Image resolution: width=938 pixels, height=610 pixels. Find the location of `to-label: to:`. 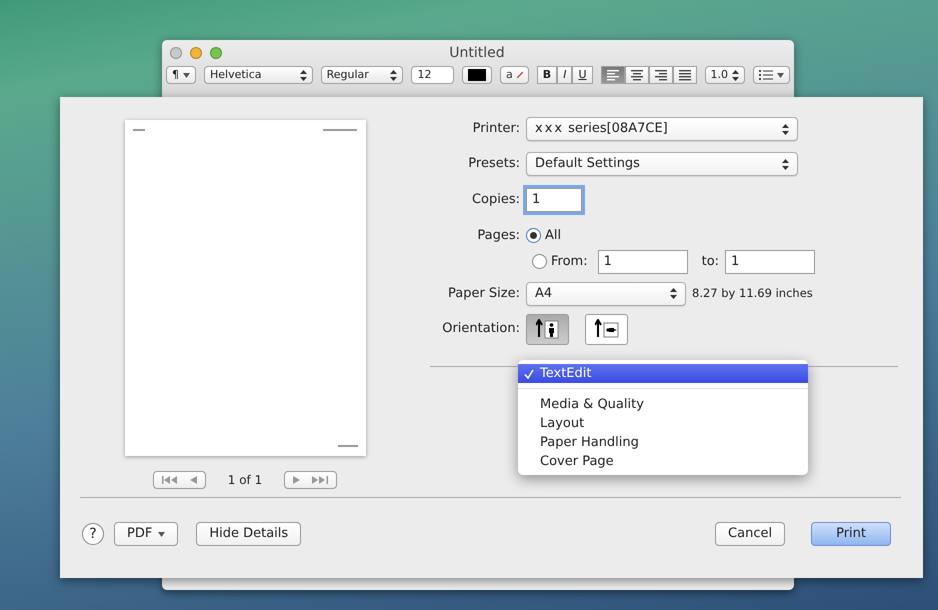

to-label: to: is located at coordinates (711, 261).